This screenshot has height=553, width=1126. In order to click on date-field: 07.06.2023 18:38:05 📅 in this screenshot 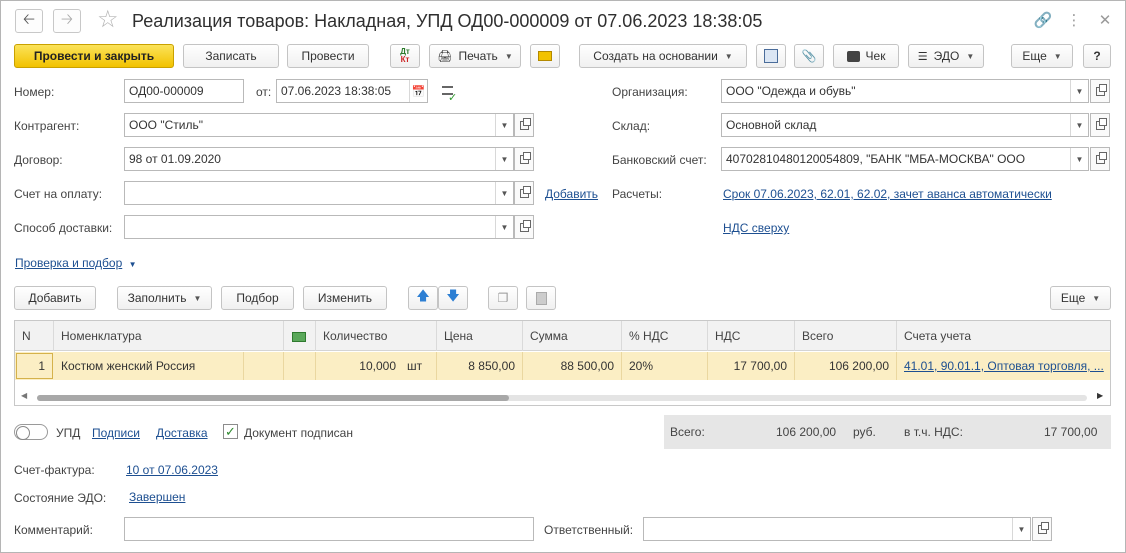, I will do `click(352, 91)`.